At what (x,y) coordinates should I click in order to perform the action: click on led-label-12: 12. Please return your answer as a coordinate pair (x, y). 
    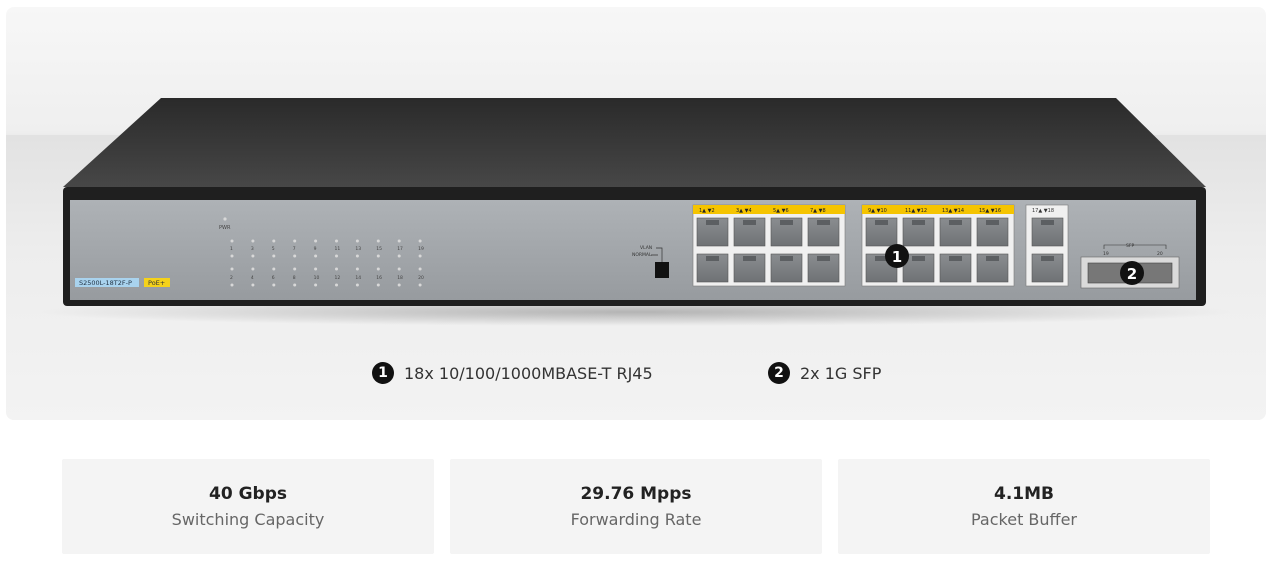
    Looking at the image, I should click on (338, 278).